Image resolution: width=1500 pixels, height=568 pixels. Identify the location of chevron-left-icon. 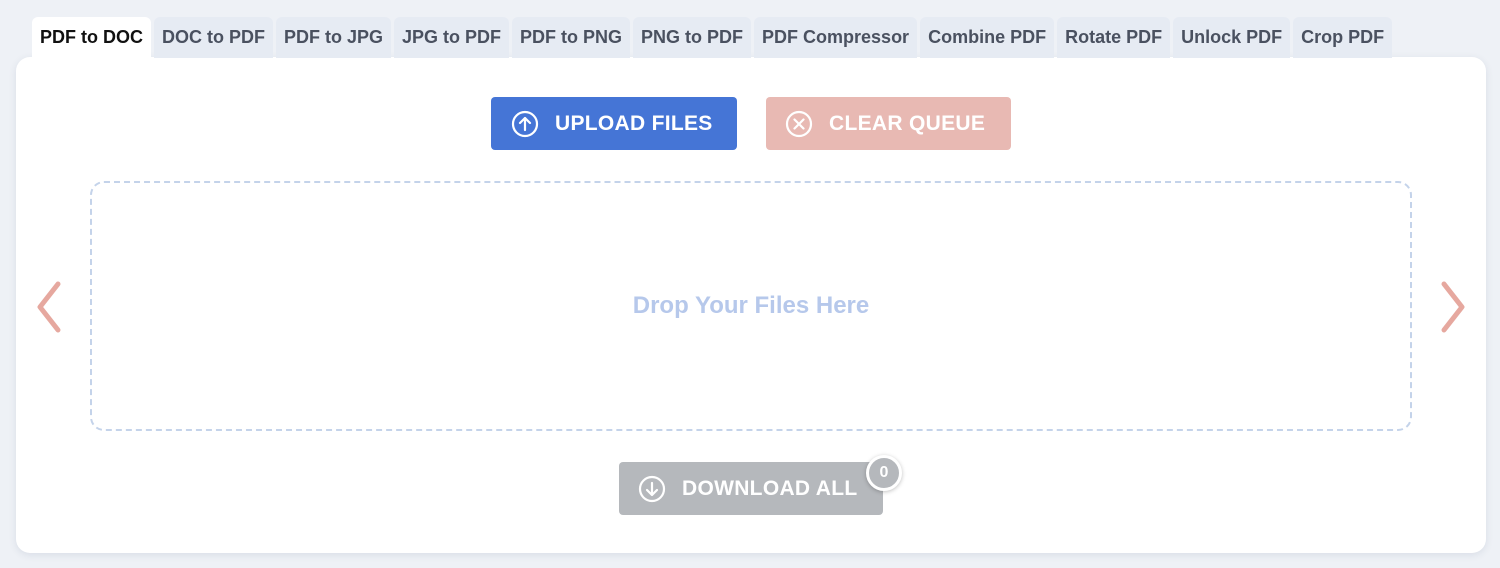
(49, 307).